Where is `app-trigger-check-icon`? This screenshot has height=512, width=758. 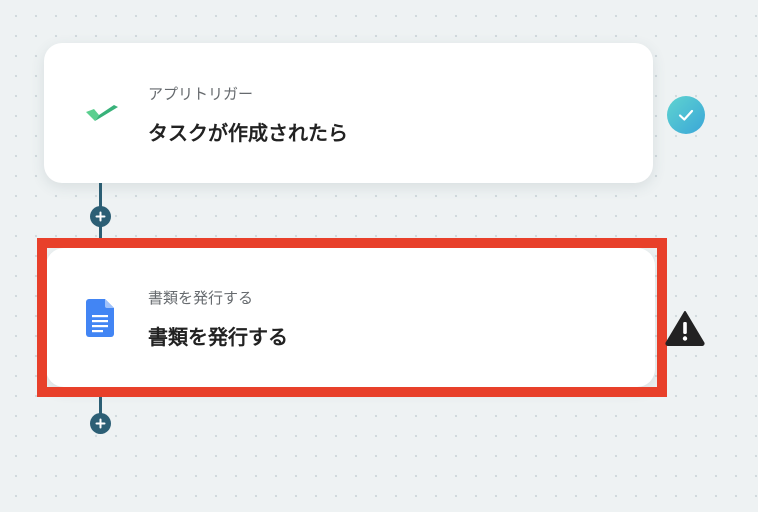
app-trigger-check-icon is located at coordinates (102, 113).